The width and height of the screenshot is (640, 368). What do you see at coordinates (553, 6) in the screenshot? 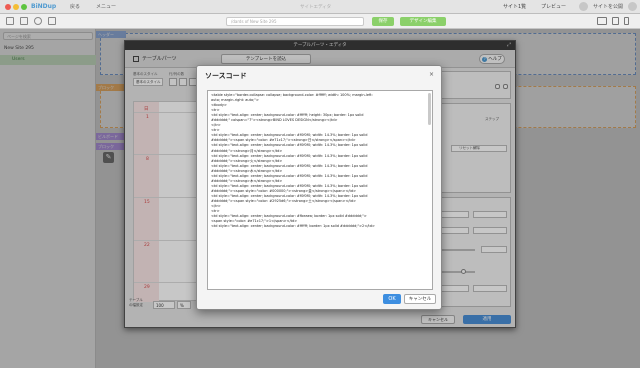
I see `preview-link: プレビュー` at bounding box center [553, 6].